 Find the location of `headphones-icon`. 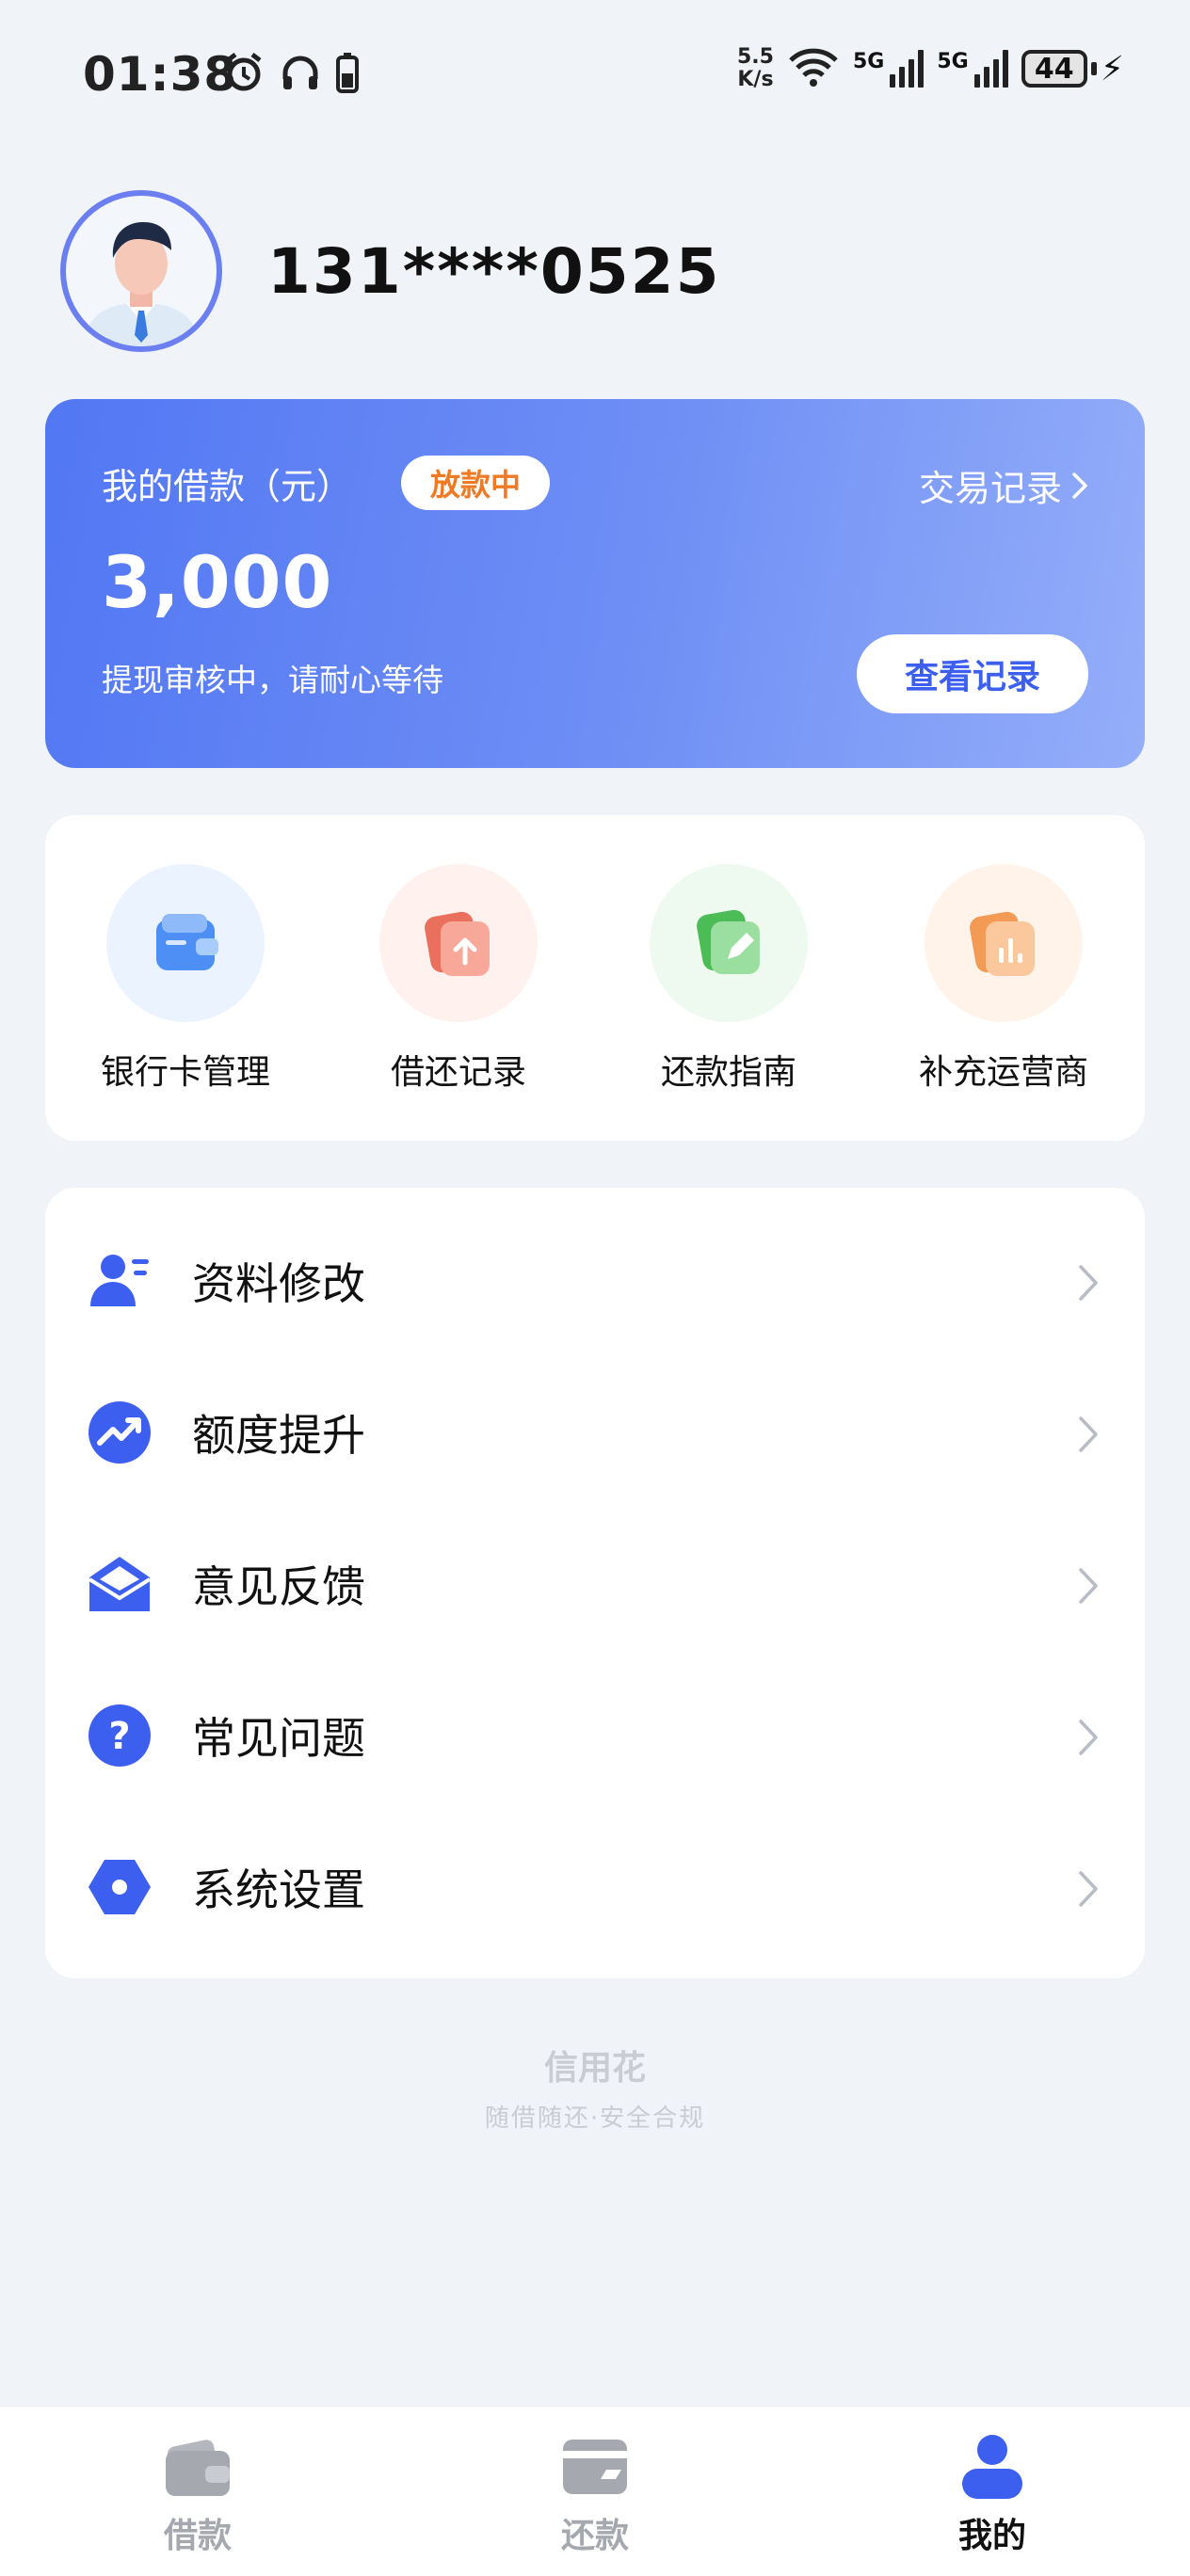

headphones-icon is located at coordinates (300, 74).